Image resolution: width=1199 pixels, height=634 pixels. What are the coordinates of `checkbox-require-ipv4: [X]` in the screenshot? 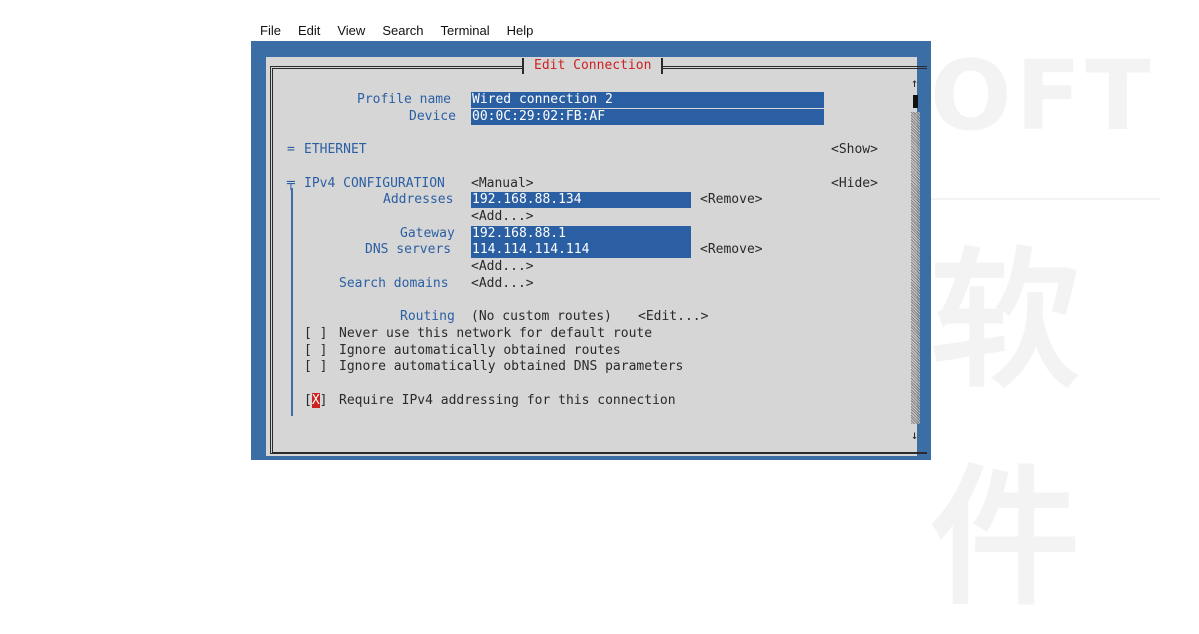 It's located at (315, 401).